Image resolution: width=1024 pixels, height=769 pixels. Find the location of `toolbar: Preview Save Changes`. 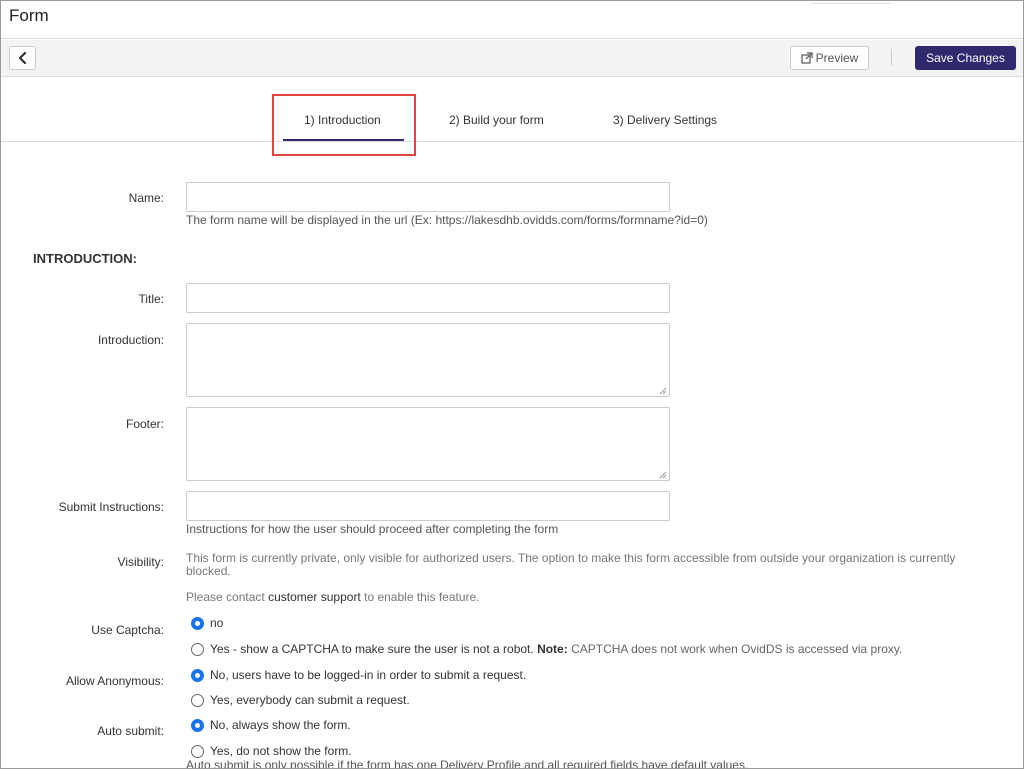

toolbar: Preview Save Changes is located at coordinates (512, 58).